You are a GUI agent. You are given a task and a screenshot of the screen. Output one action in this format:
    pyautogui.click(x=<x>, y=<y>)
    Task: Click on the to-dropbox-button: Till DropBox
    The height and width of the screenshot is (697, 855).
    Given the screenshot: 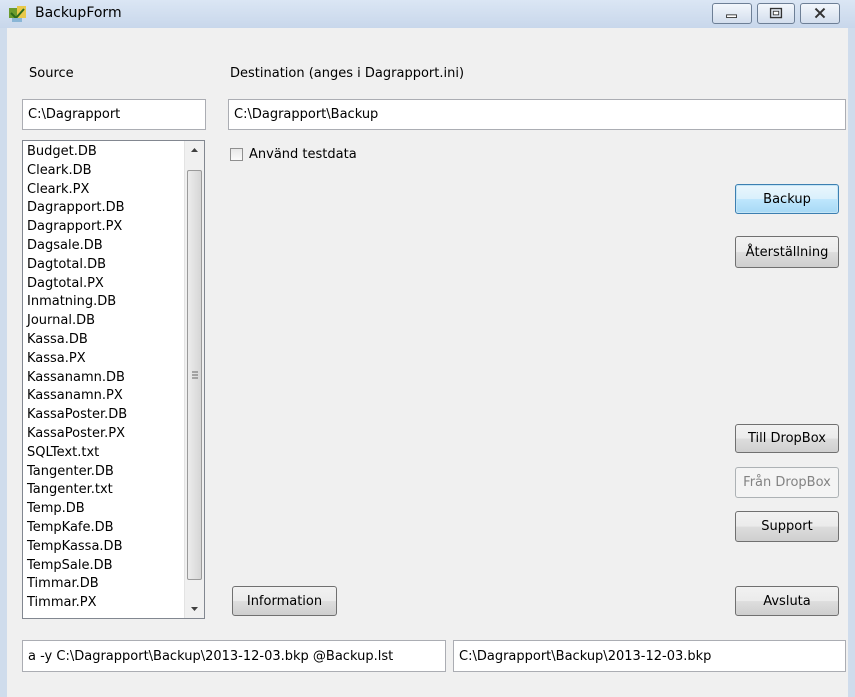 What is the action you would take?
    pyautogui.click(x=787, y=438)
    